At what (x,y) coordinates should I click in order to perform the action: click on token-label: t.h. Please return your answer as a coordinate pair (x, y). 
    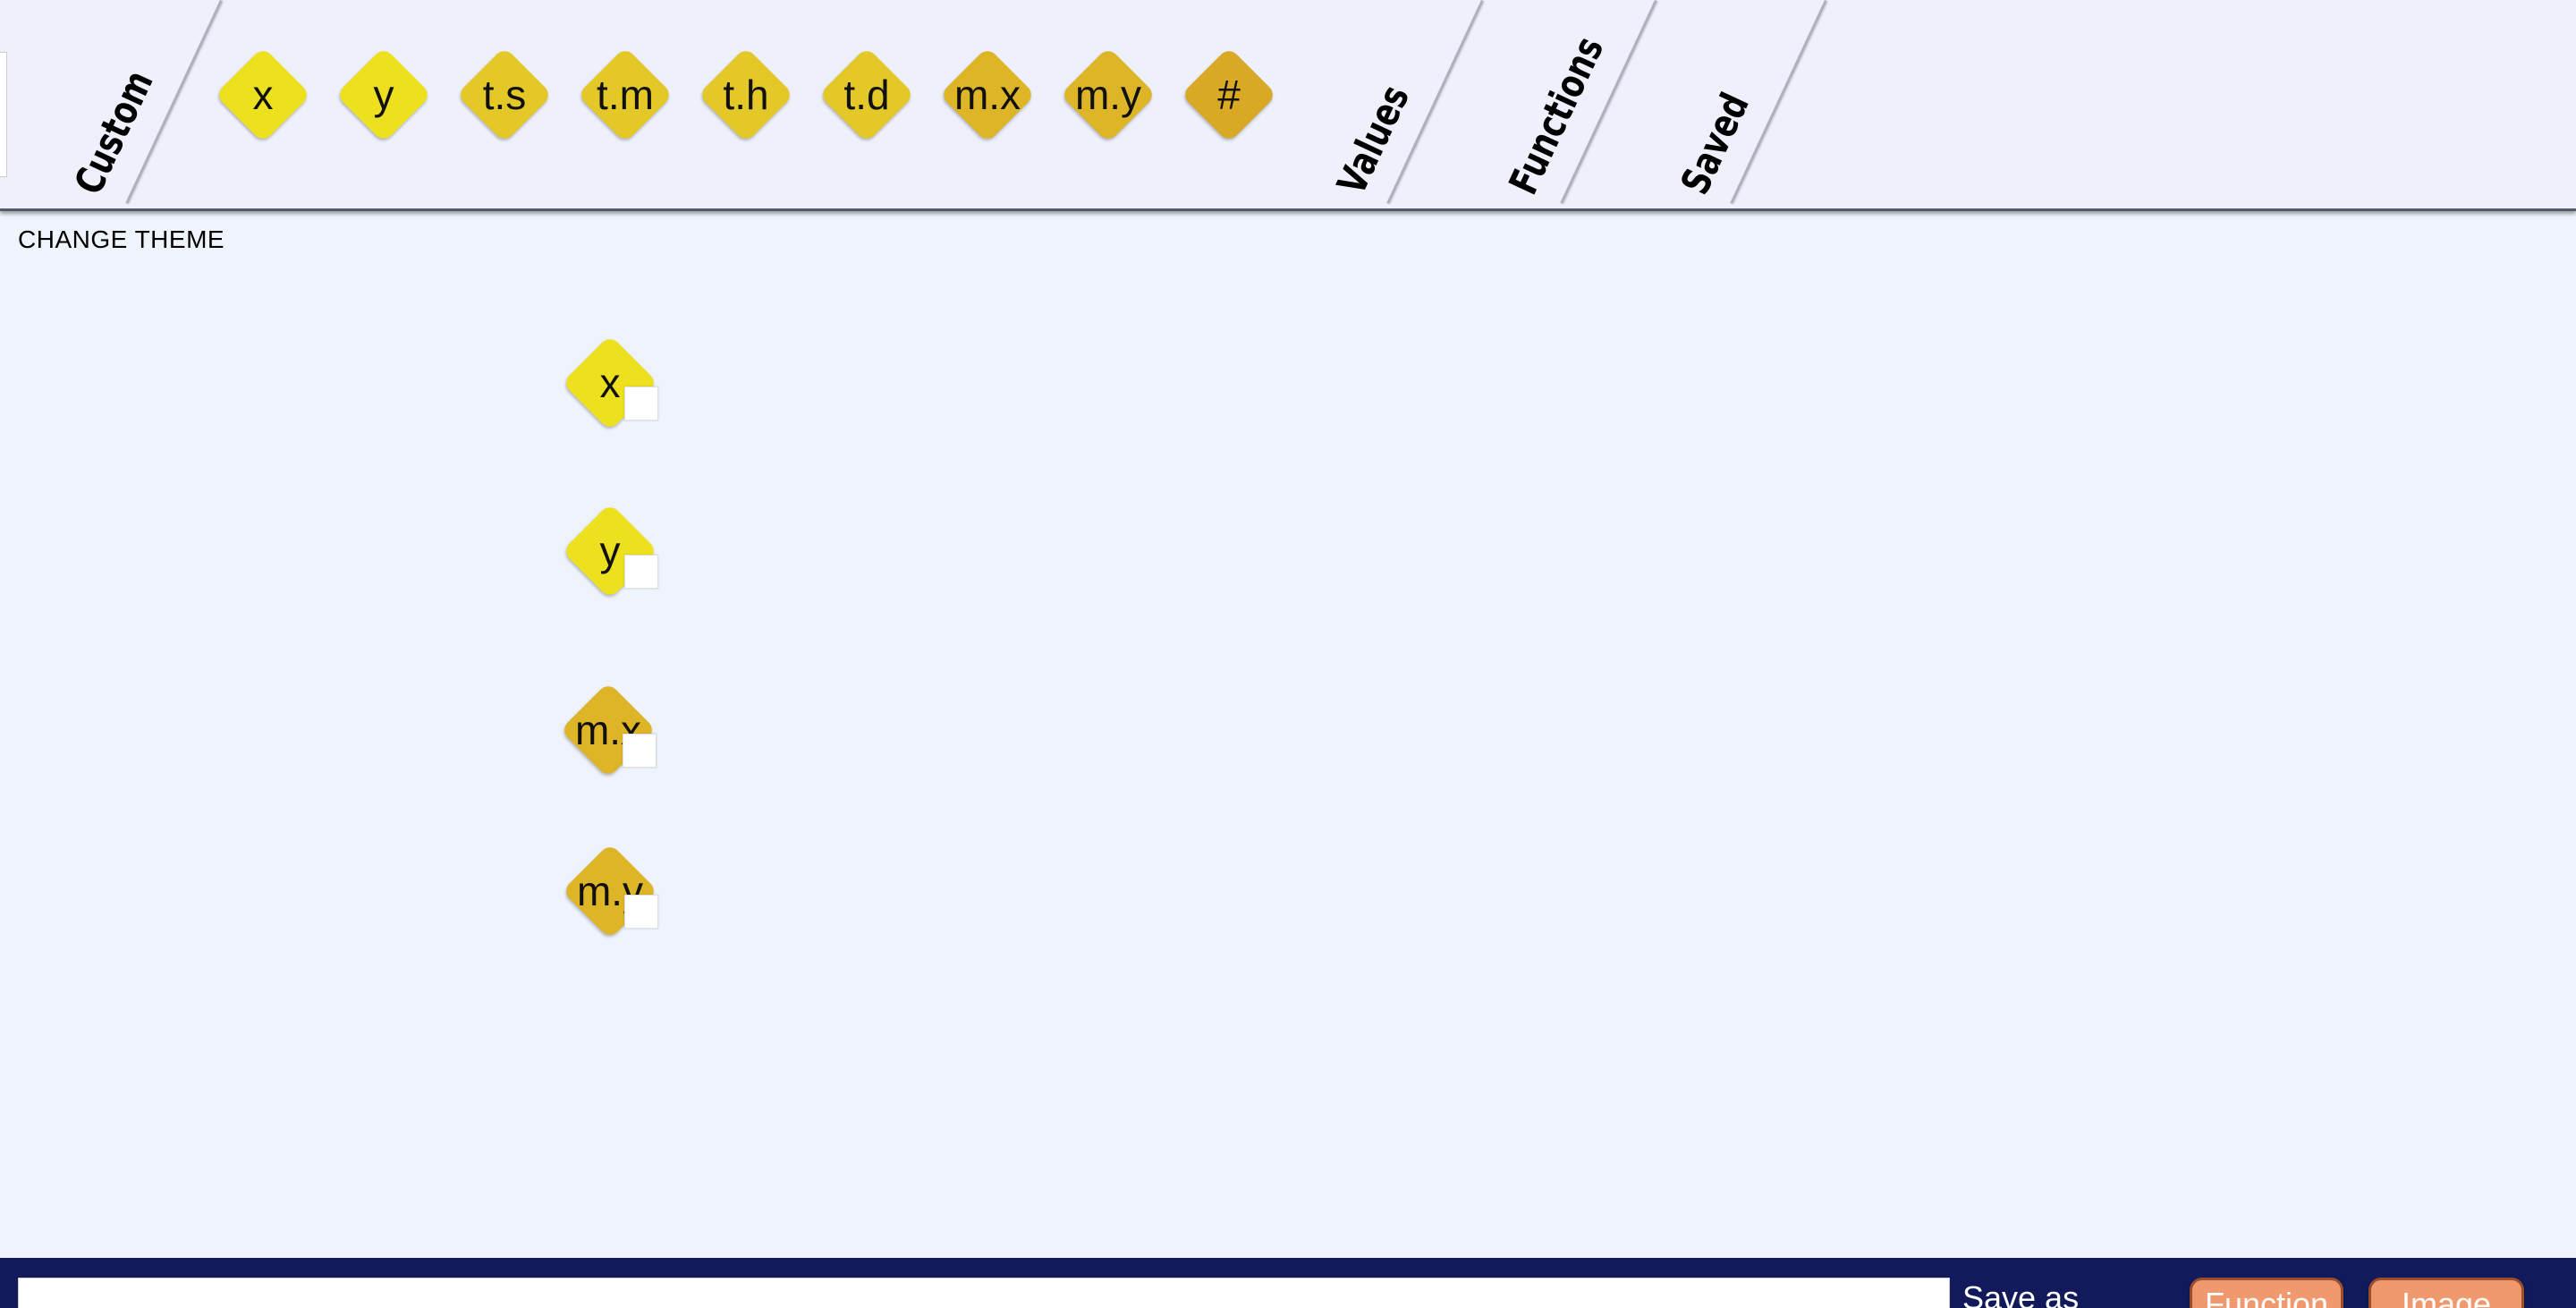
    Looking at the image, I should click on (746, 95).